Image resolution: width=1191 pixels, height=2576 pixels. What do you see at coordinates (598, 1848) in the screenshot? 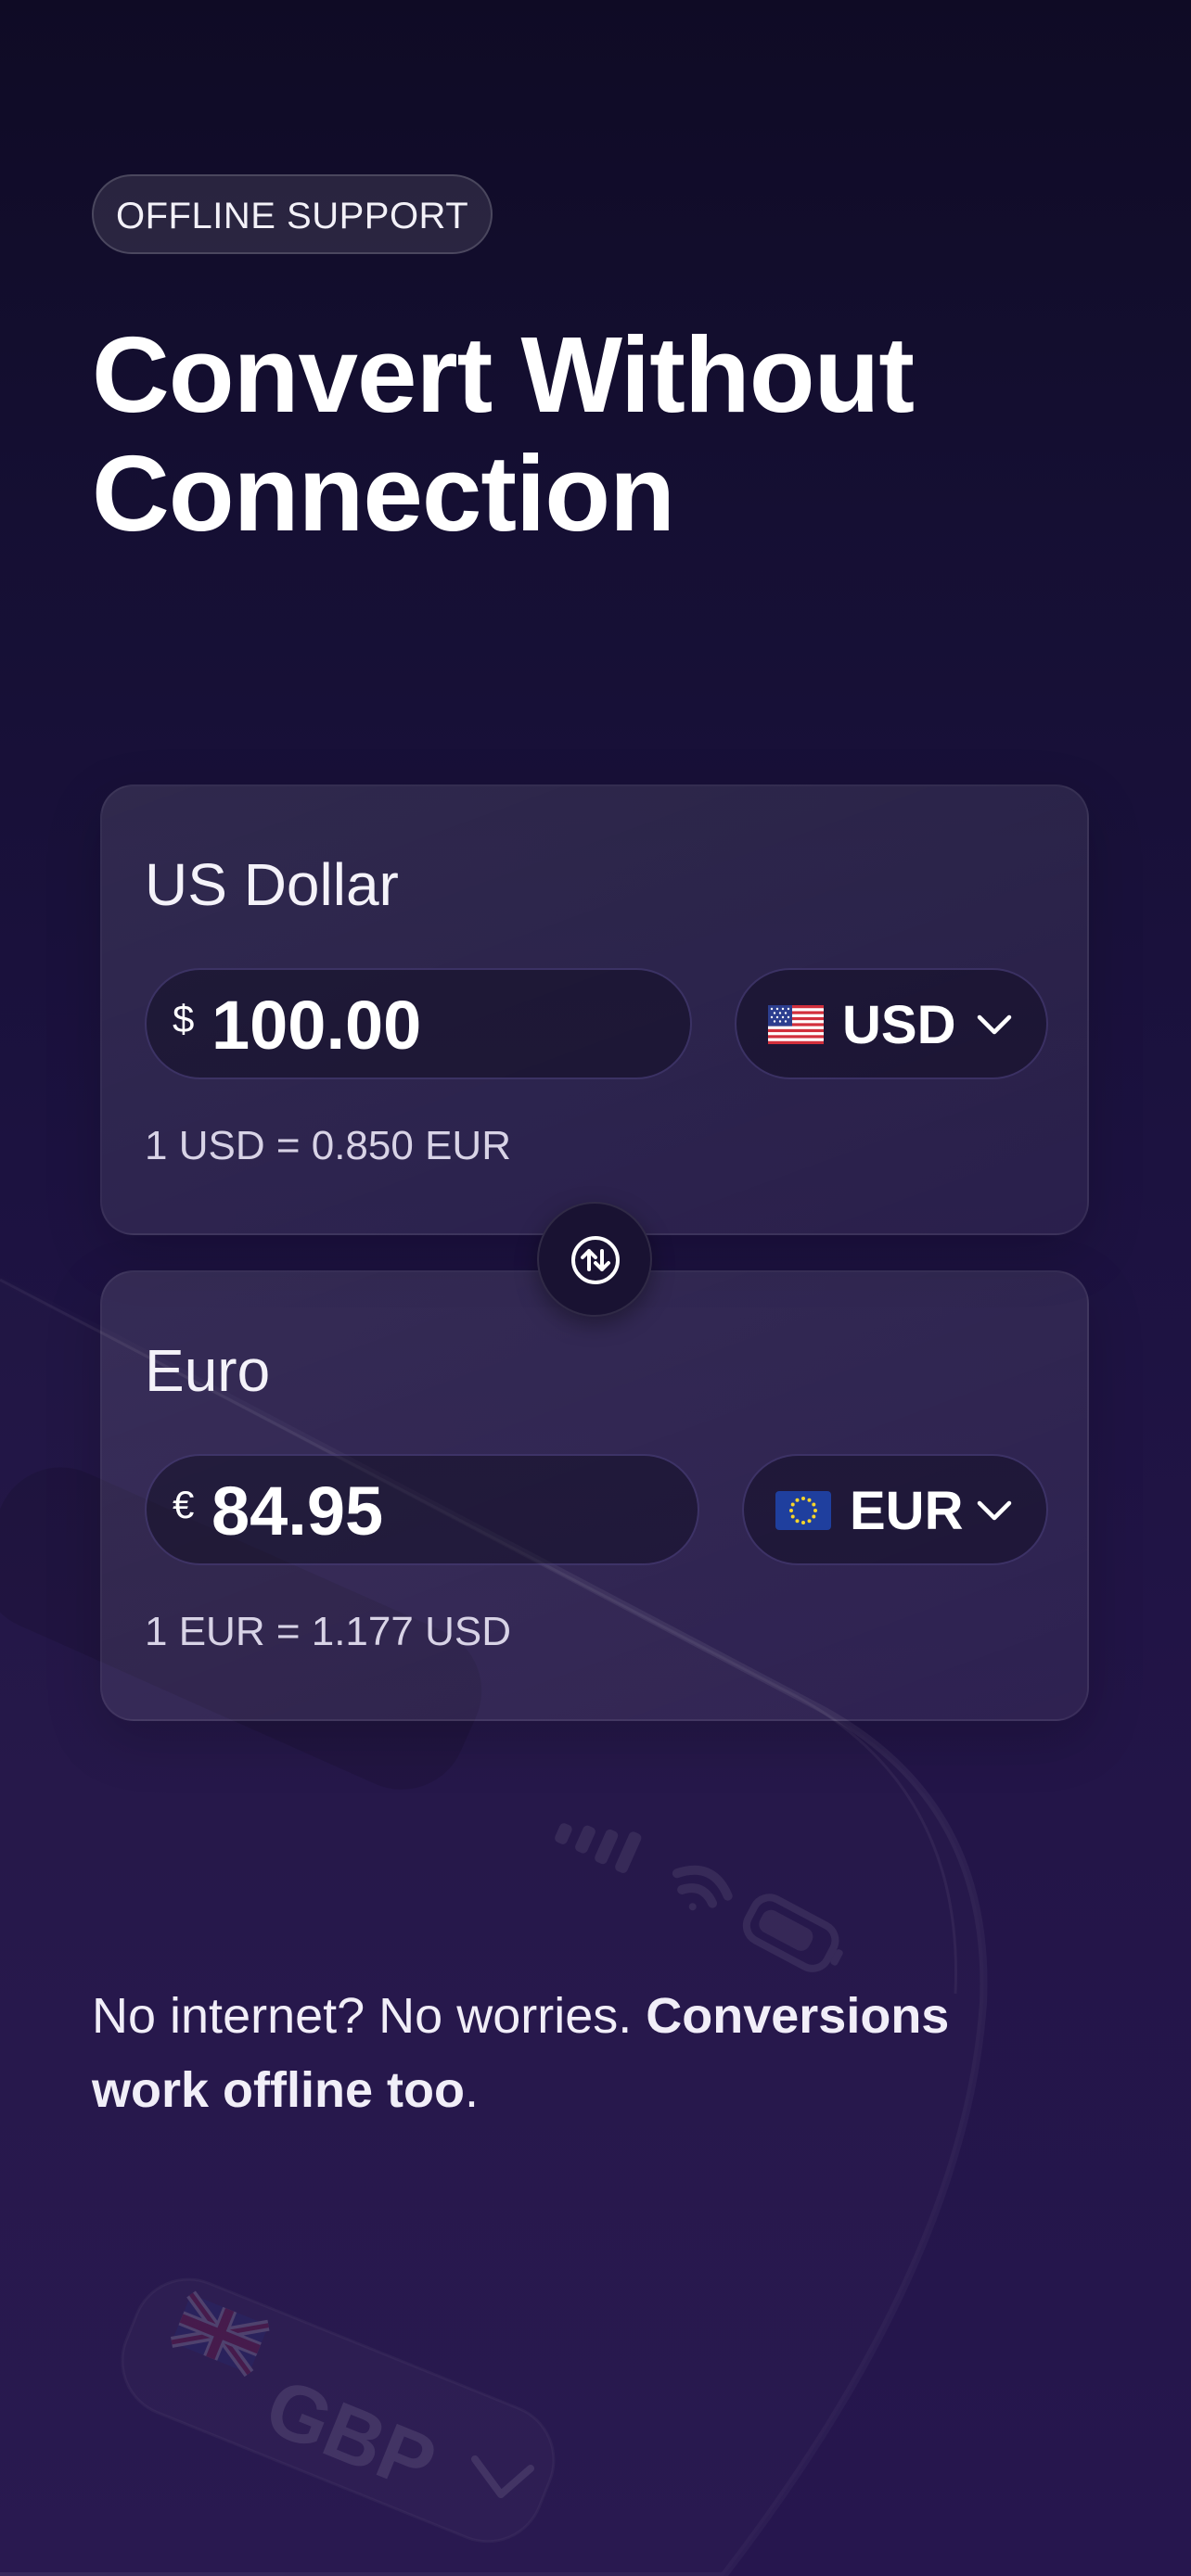
I see `signal-icon` at bounding box center [598, 1848].